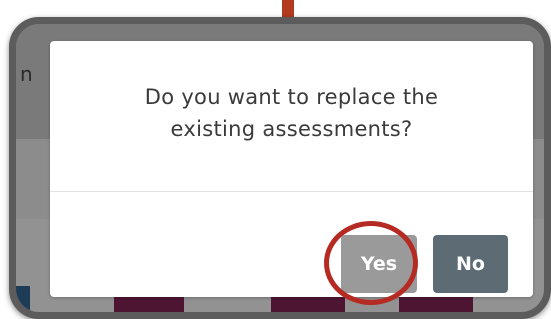  Describe the element at coordinates (26, 74) in the screenshot. I see `backdrop-partial-text: n` at that location.